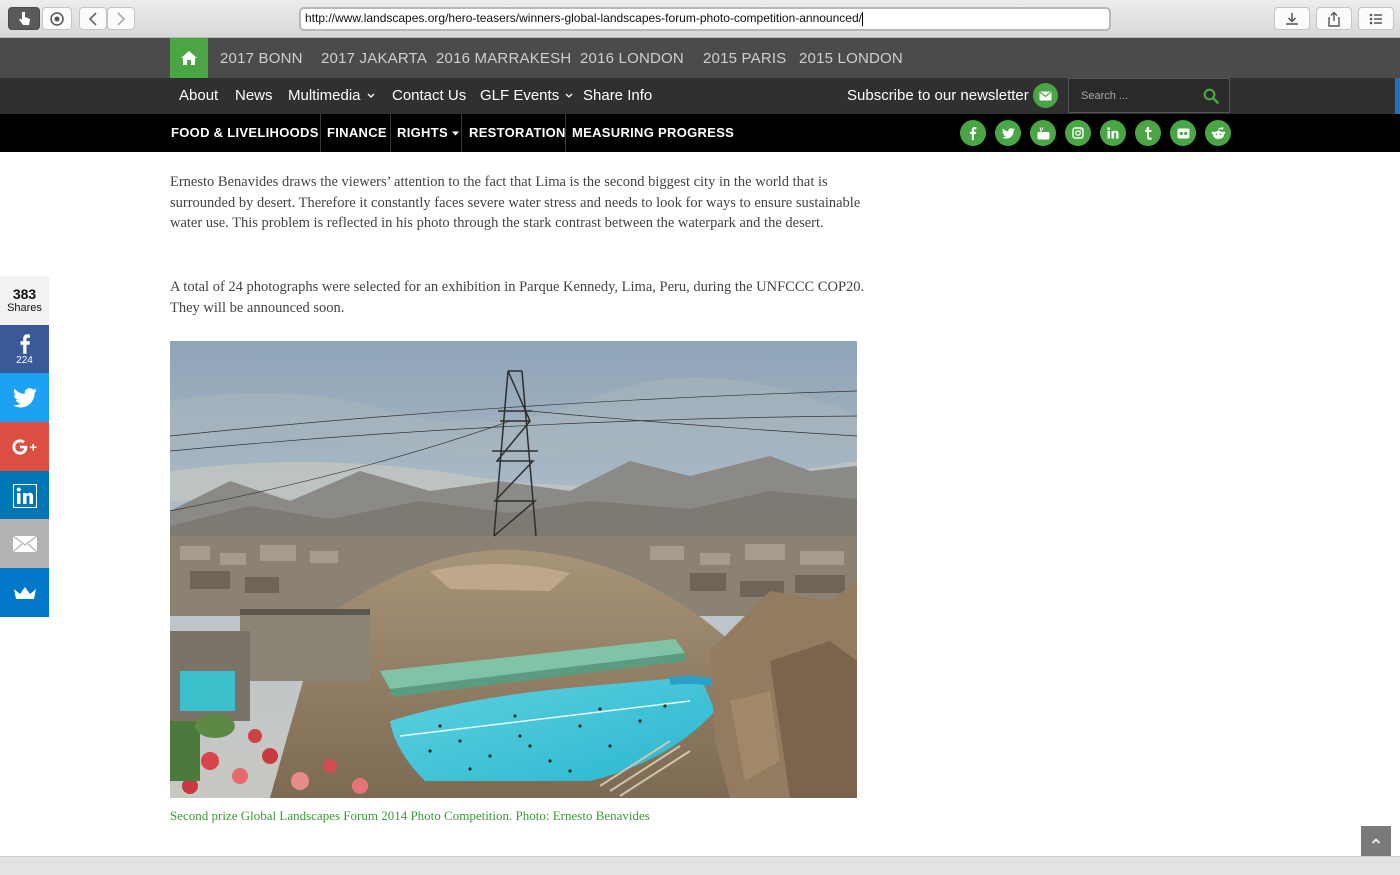 This screenshot has height=875, width=1400. I want to click on tumblr-link, so click(1148, 133).